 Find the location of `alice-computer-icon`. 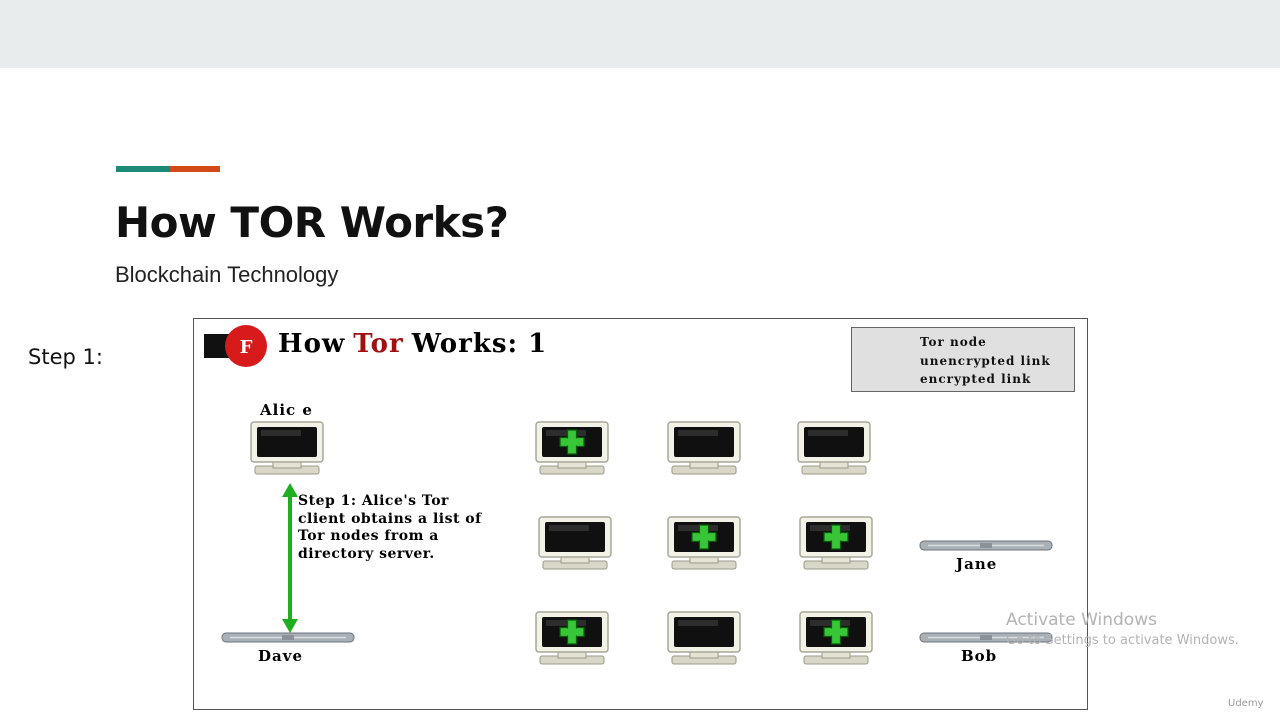

alice-computer-icon is located at coordinates (287, 448).